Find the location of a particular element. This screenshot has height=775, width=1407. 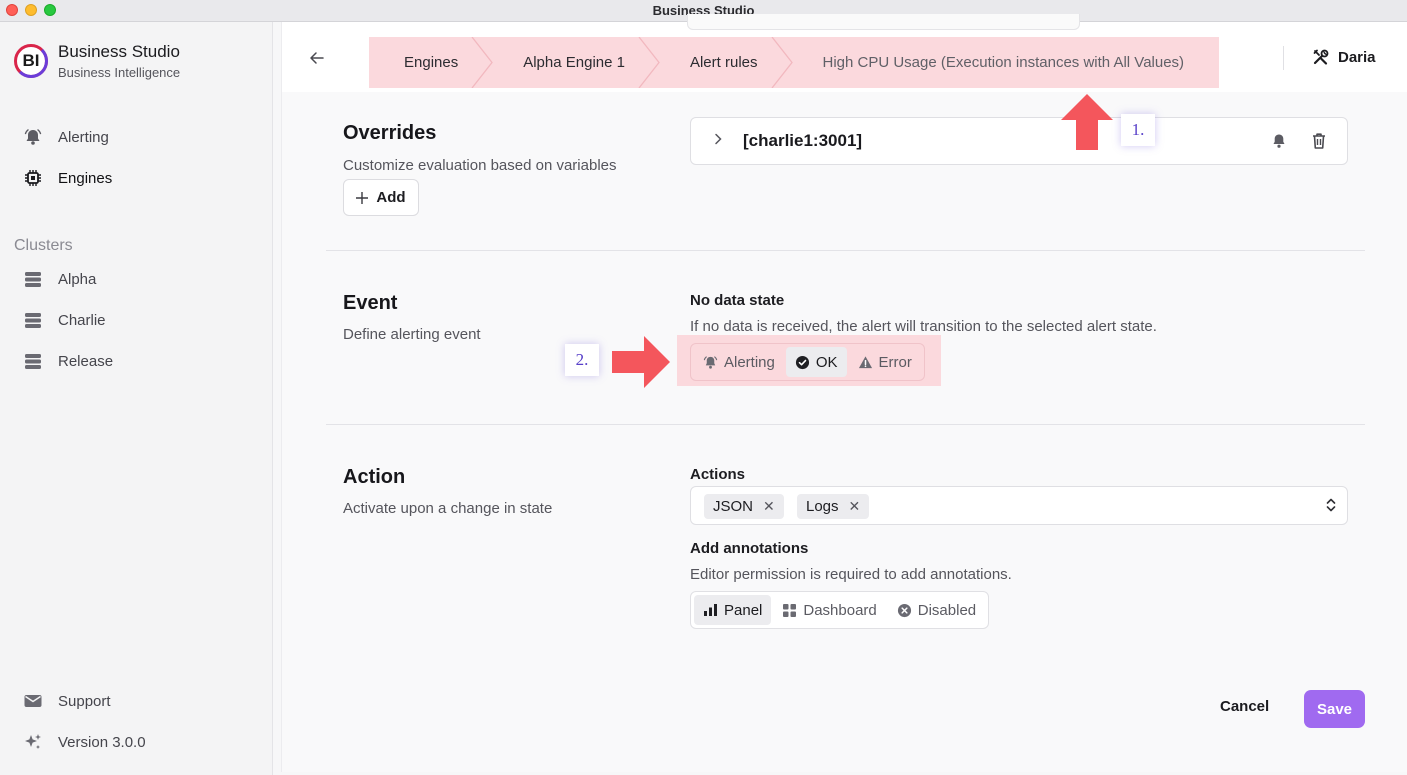

state-option-alerting: Alerting is located at coordinates (739, 362).